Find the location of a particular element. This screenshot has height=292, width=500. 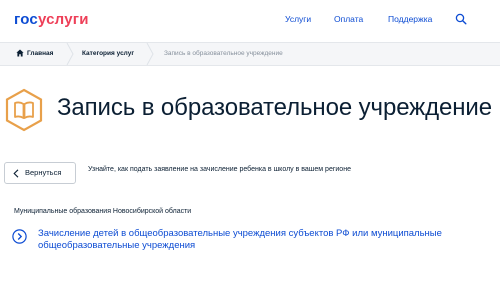

page-title: Запись в образовательное учреждение is located at coordinates (274, 107).